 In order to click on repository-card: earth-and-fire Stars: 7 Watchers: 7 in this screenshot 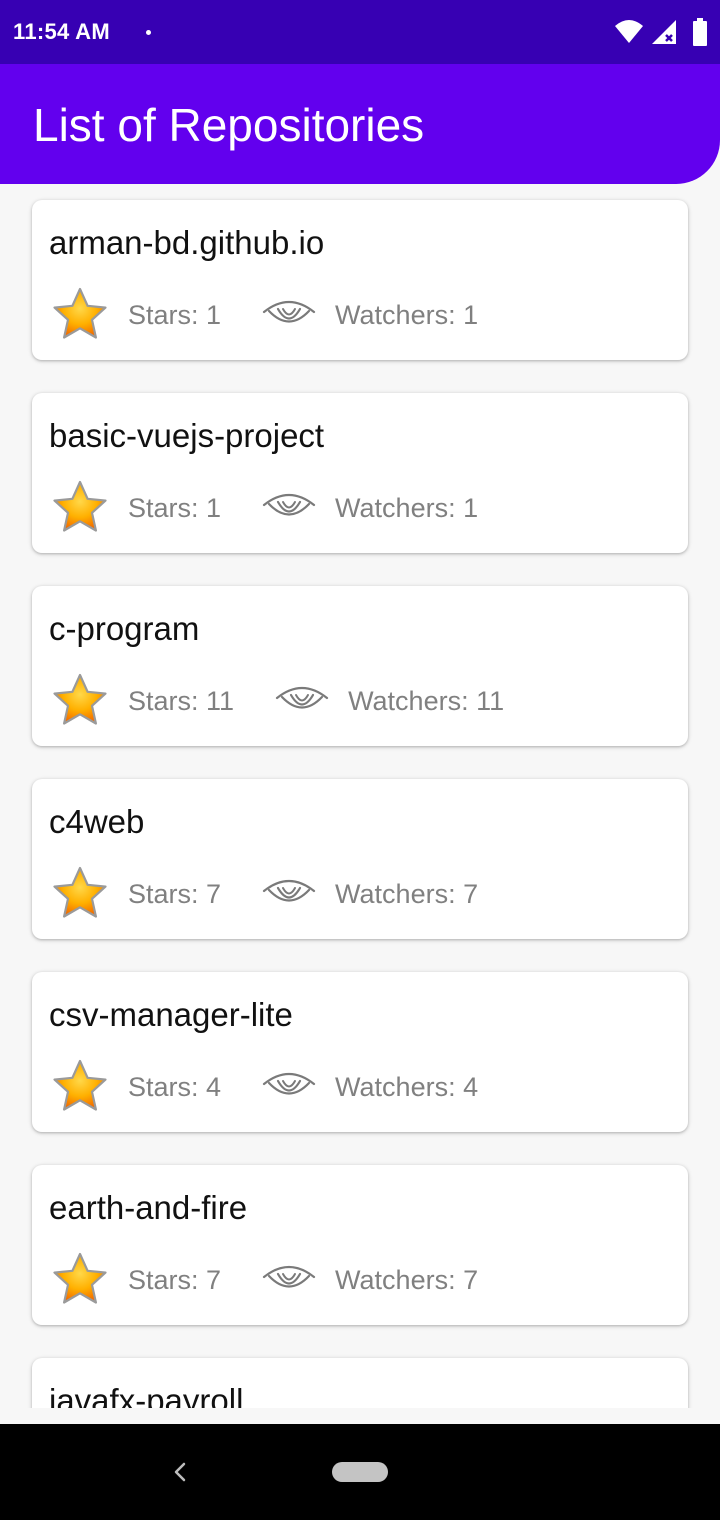, I will do `click(360, 1245)`.